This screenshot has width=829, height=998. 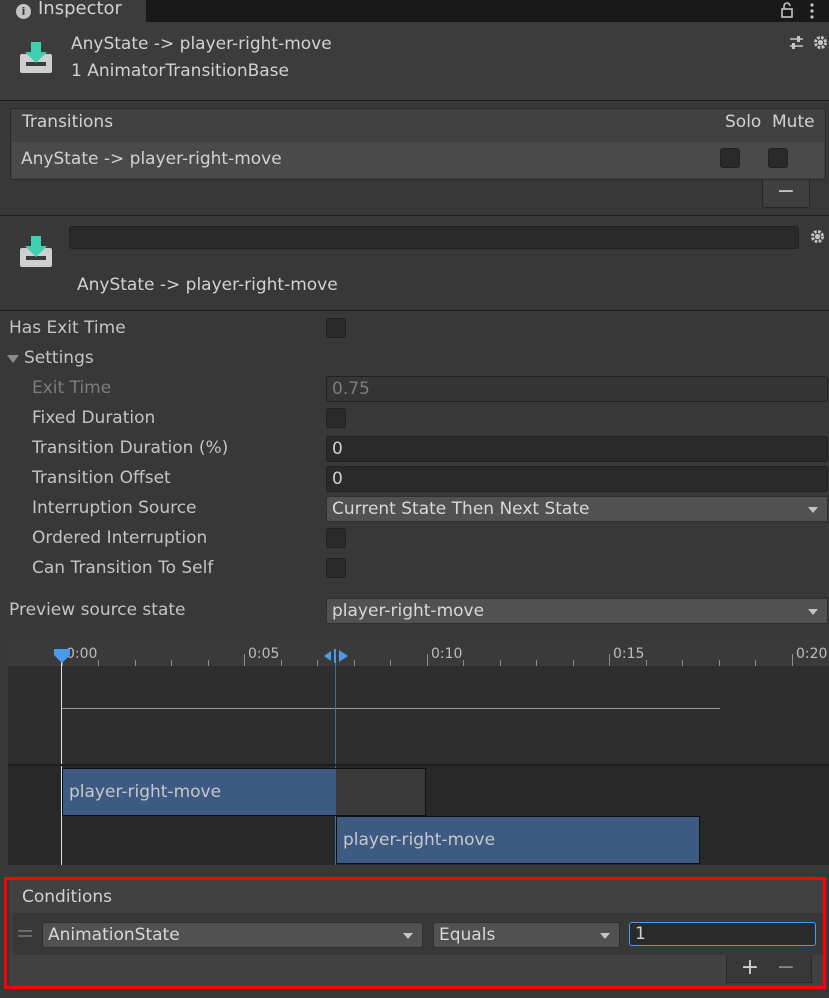 I want to click on tab-inspector: i Inspector, so click(x=73, y=11).